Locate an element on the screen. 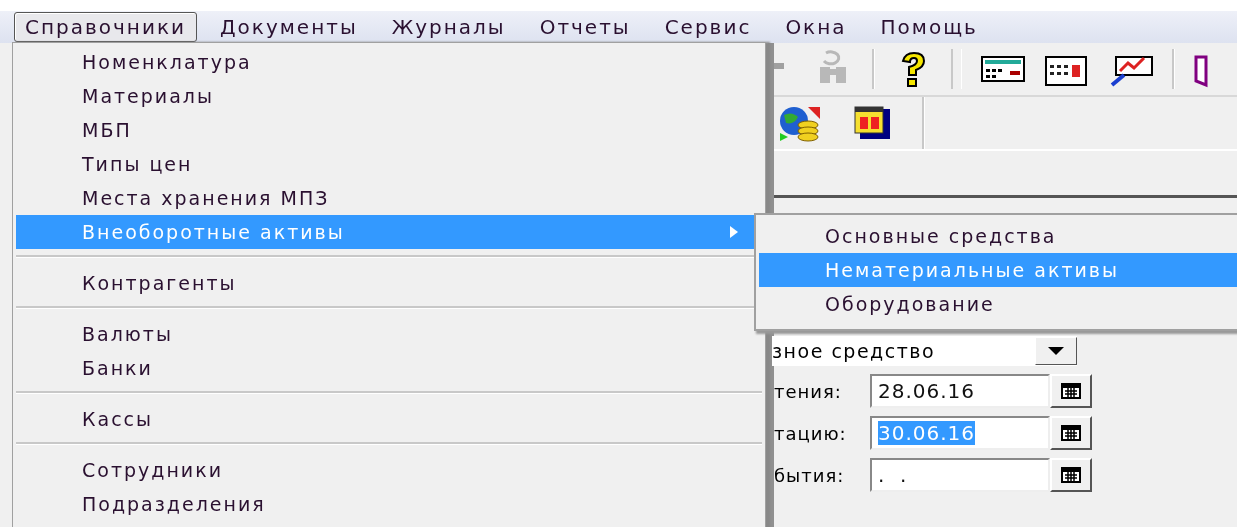 Image resolution: width=1237 pixels, height=527 pixels. combo-value: зное средство is located at coordinates (854, 351).